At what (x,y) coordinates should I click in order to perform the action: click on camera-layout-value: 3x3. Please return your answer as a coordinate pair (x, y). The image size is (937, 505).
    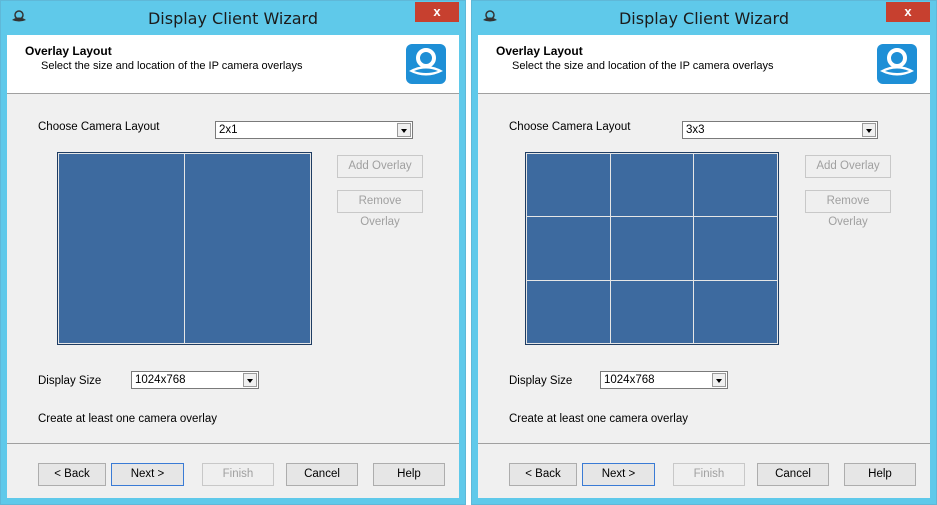
    Looking at the image, I should click on (695, 130).